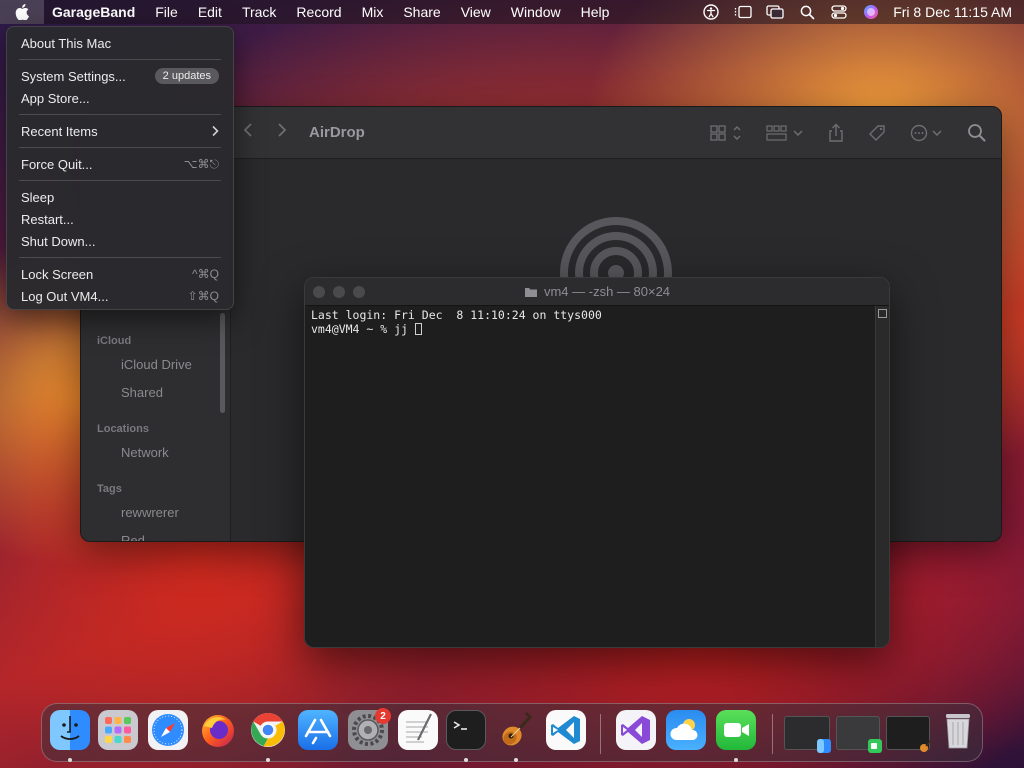  I want to click on view-options-icon, so click(726, 133).